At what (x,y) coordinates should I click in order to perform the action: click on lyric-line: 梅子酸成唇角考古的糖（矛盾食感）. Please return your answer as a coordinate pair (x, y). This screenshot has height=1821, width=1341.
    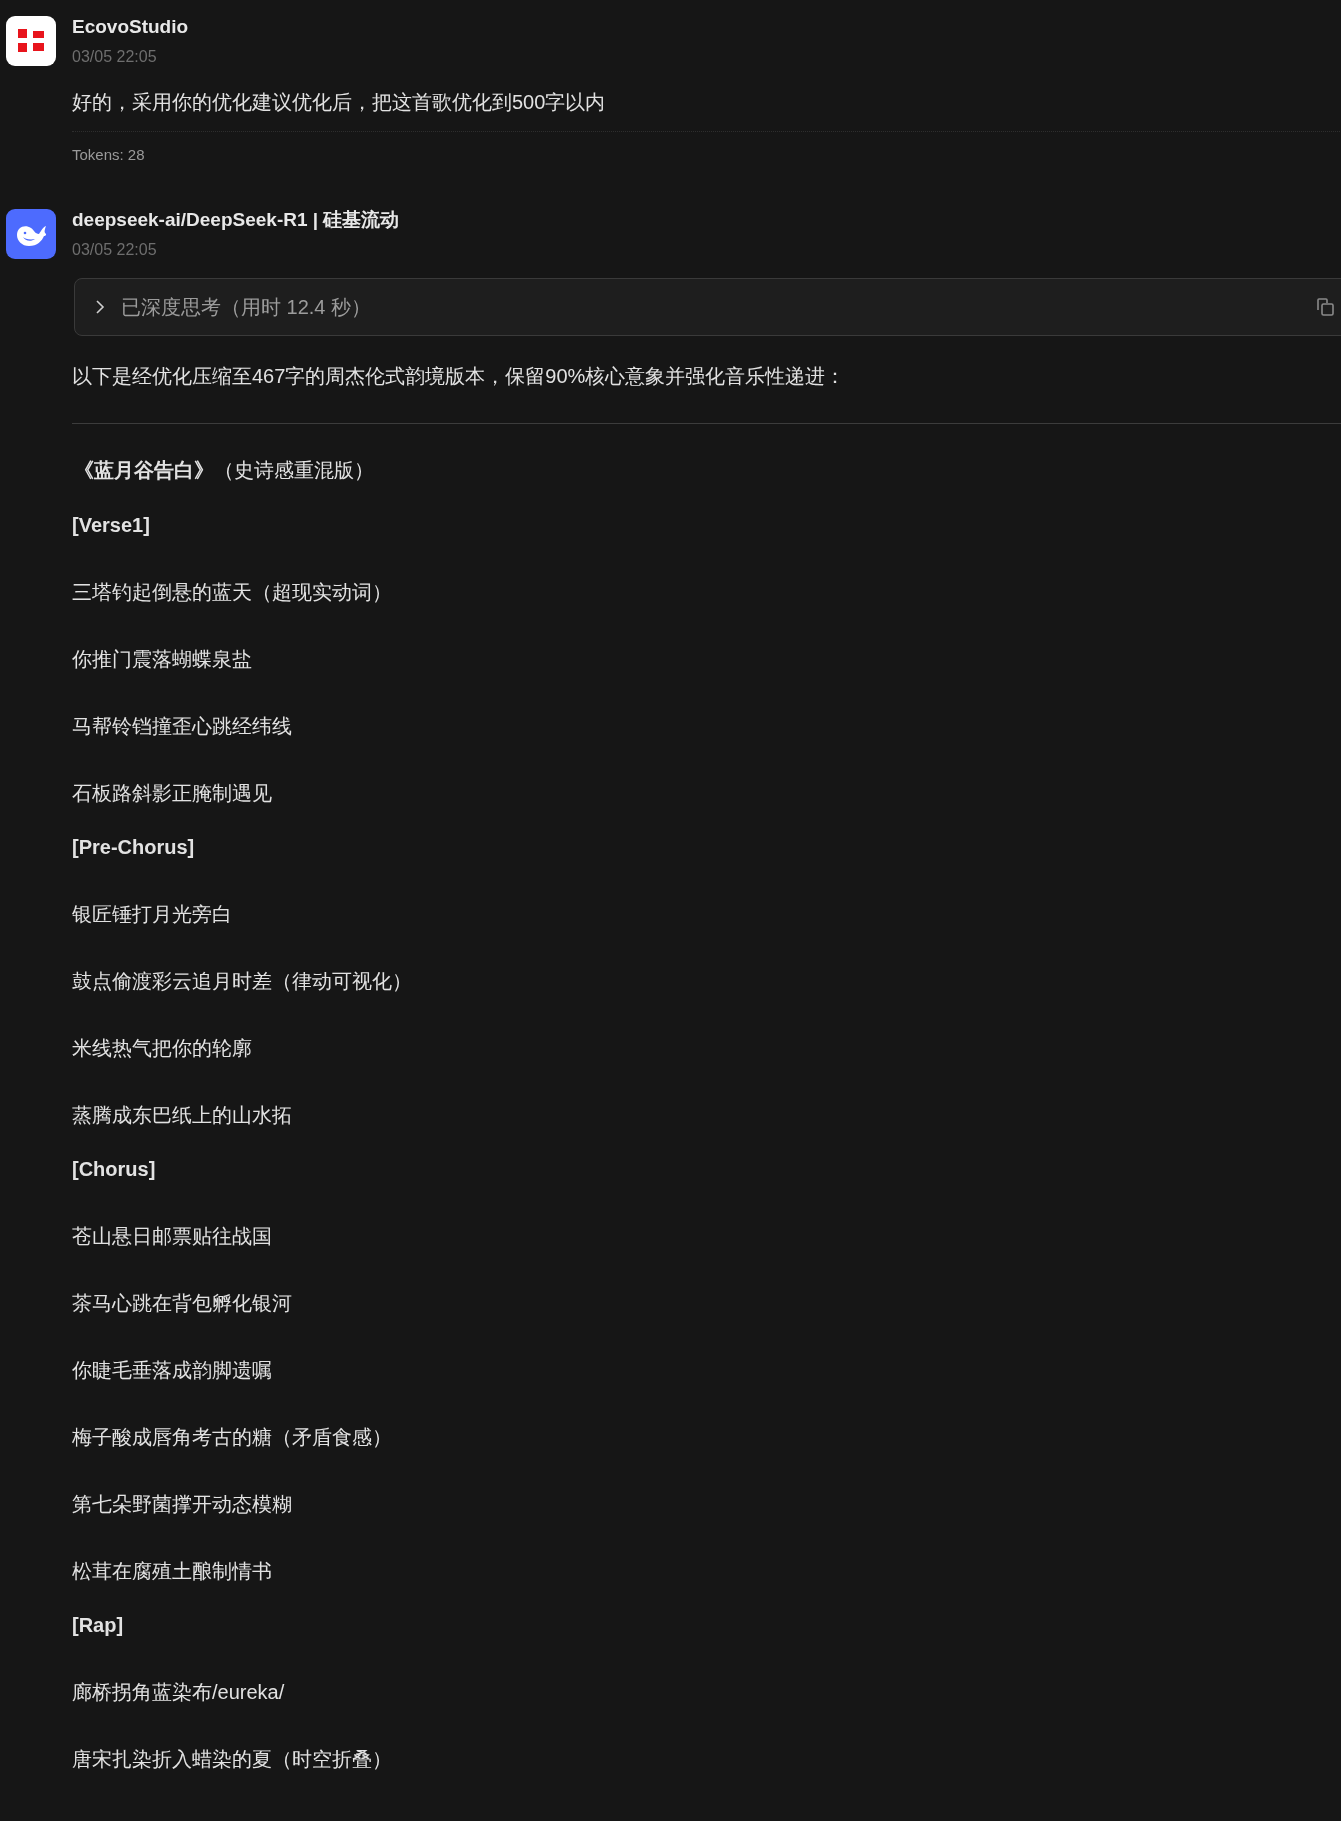
    Looking at the image, I should click on (232, 1437).